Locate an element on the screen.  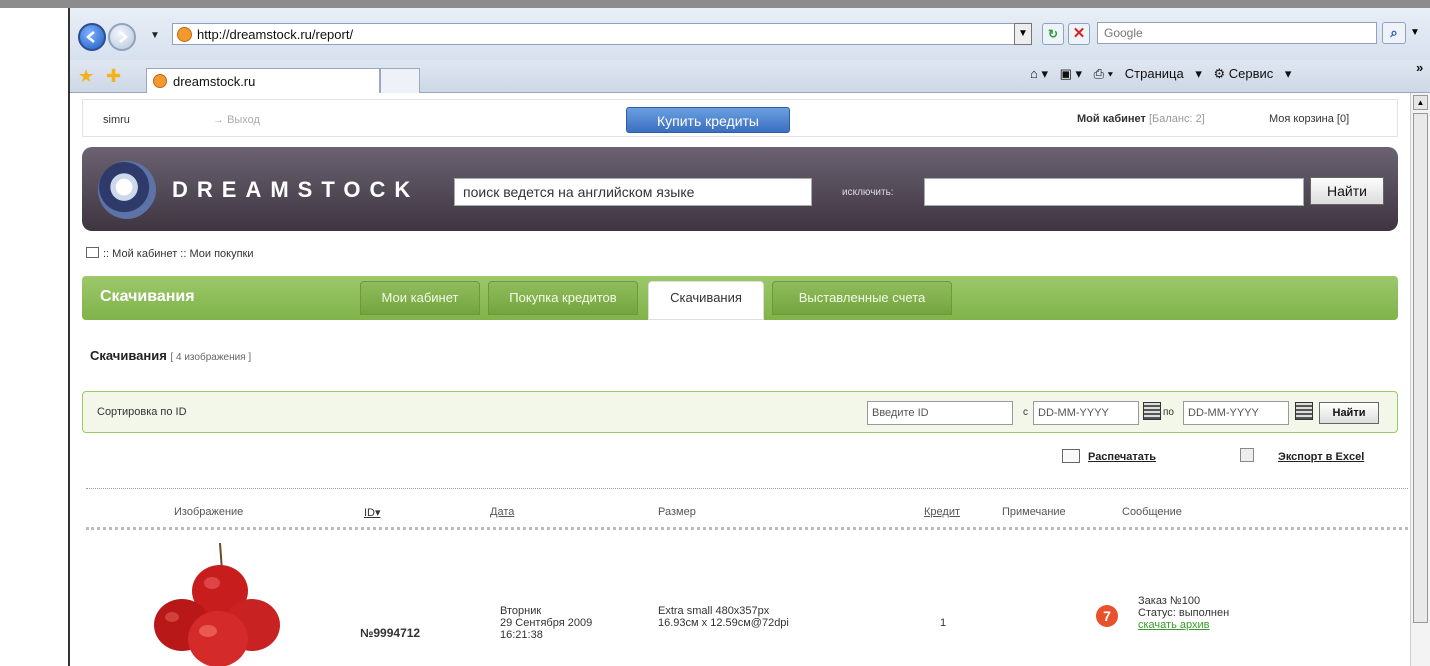
stop-button: ✕ is located at coordinates (1079, 34).